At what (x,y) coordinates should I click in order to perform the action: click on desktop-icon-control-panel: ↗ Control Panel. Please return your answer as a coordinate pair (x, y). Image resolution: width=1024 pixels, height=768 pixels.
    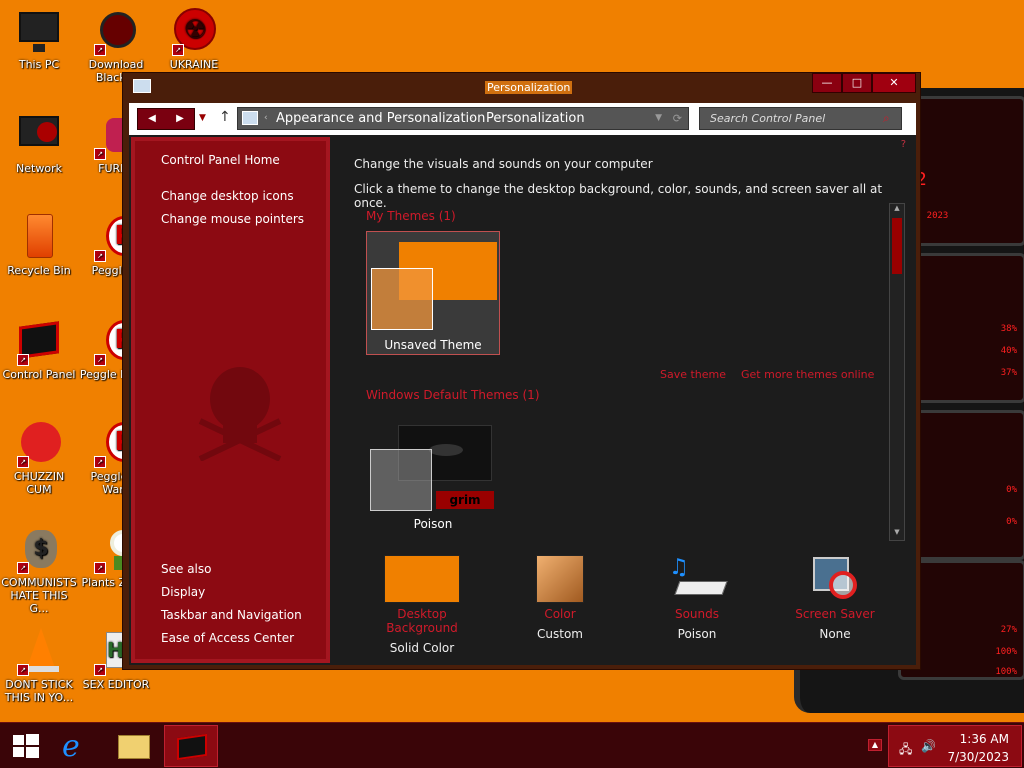
    Looking at the image, I should click on (39, 349).